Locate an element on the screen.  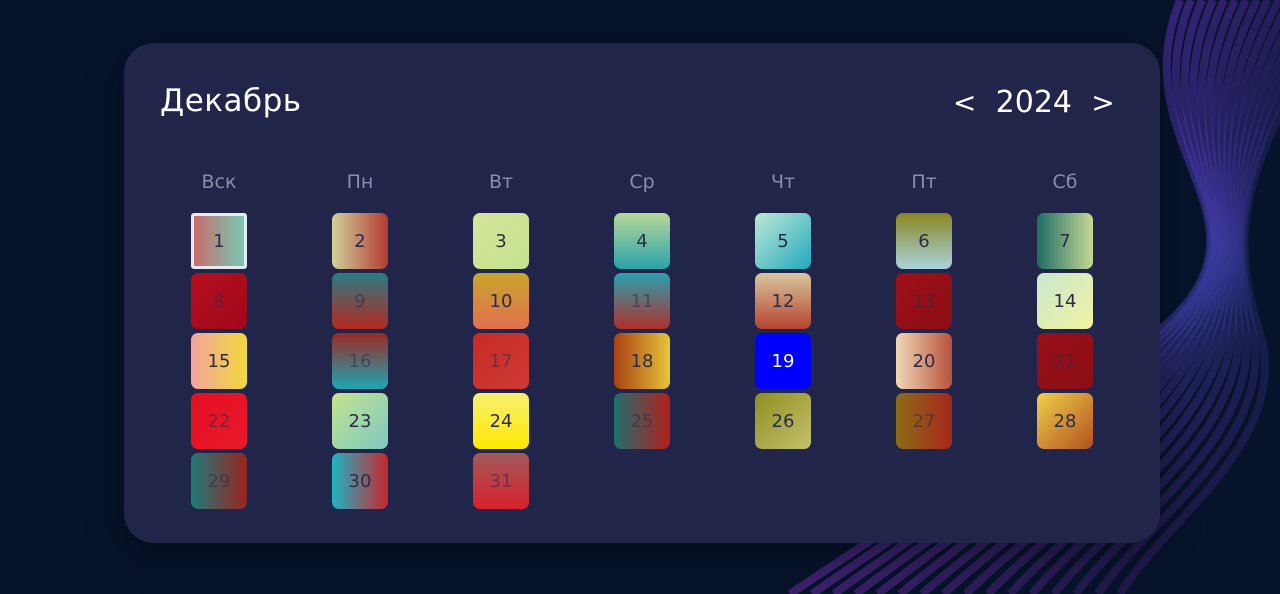
day-cell: 7 is located at coordinates (1065, 241).